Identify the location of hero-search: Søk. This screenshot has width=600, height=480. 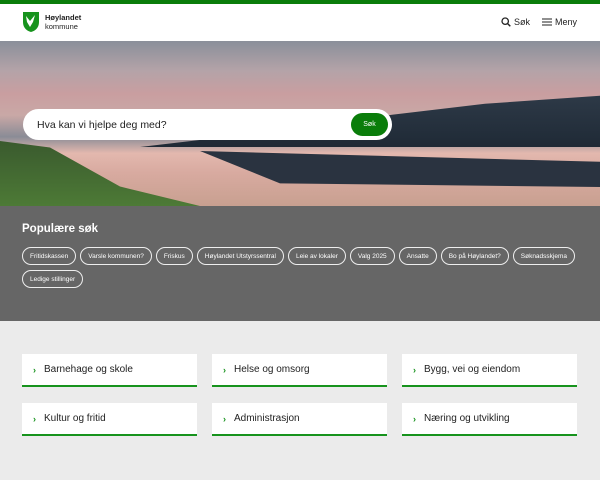
(207, 124).